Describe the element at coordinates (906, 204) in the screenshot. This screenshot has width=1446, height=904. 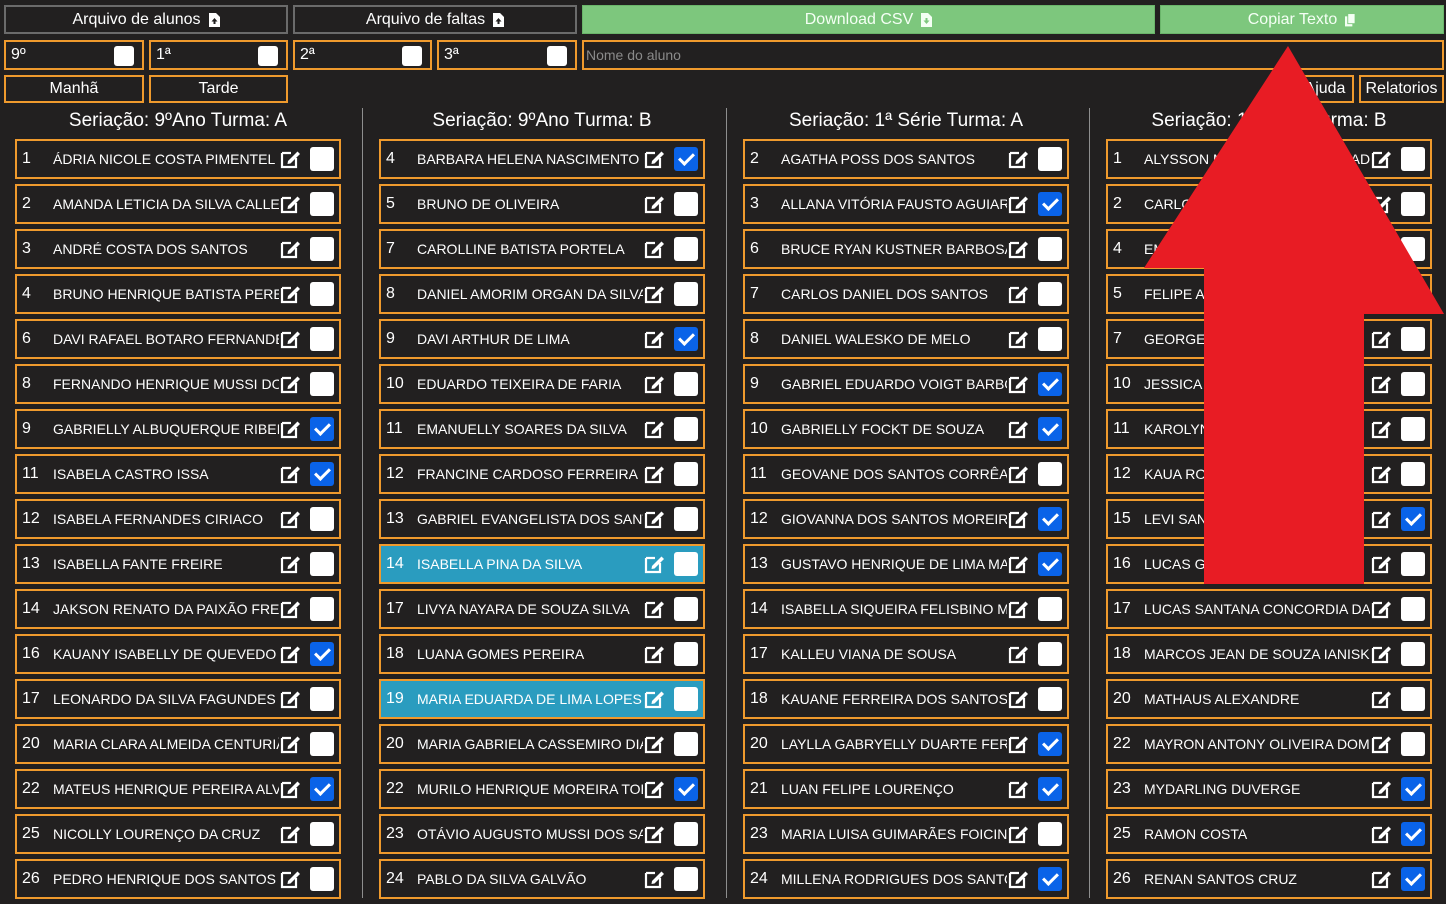
I see `student-row: 3 ALLANA VITÓRIA FAUSTO AGUIAR` at that location.